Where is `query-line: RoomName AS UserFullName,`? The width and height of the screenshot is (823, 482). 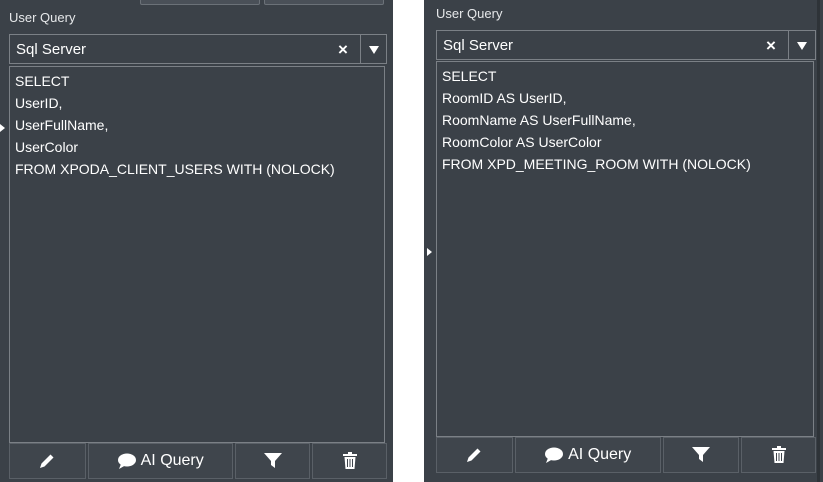 query-line: RoomName AS UserFullName, is located at coordinates (539, 120).